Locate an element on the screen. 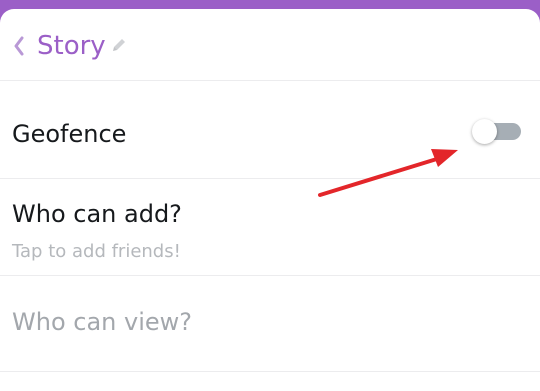 This screenshot has width=540, height=391. page-title: Story is located at coordinates (71, 46).